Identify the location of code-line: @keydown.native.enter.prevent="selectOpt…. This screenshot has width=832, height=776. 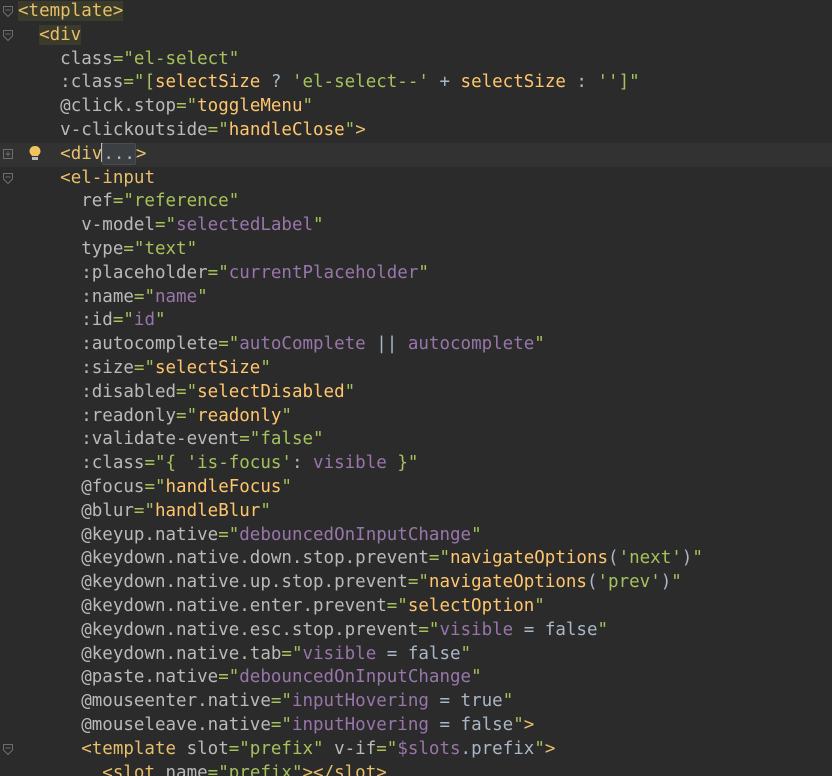
(416, 607).